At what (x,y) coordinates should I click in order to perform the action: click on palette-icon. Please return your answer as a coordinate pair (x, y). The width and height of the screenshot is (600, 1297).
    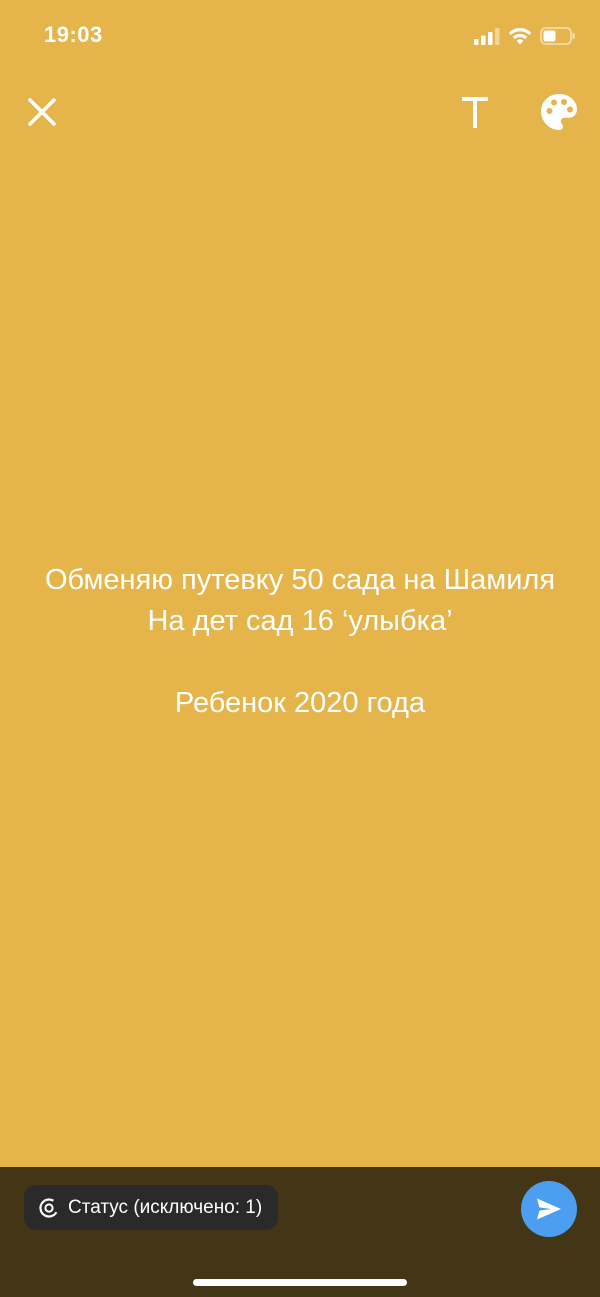
    Looking at the image, I should click on (559, 112).